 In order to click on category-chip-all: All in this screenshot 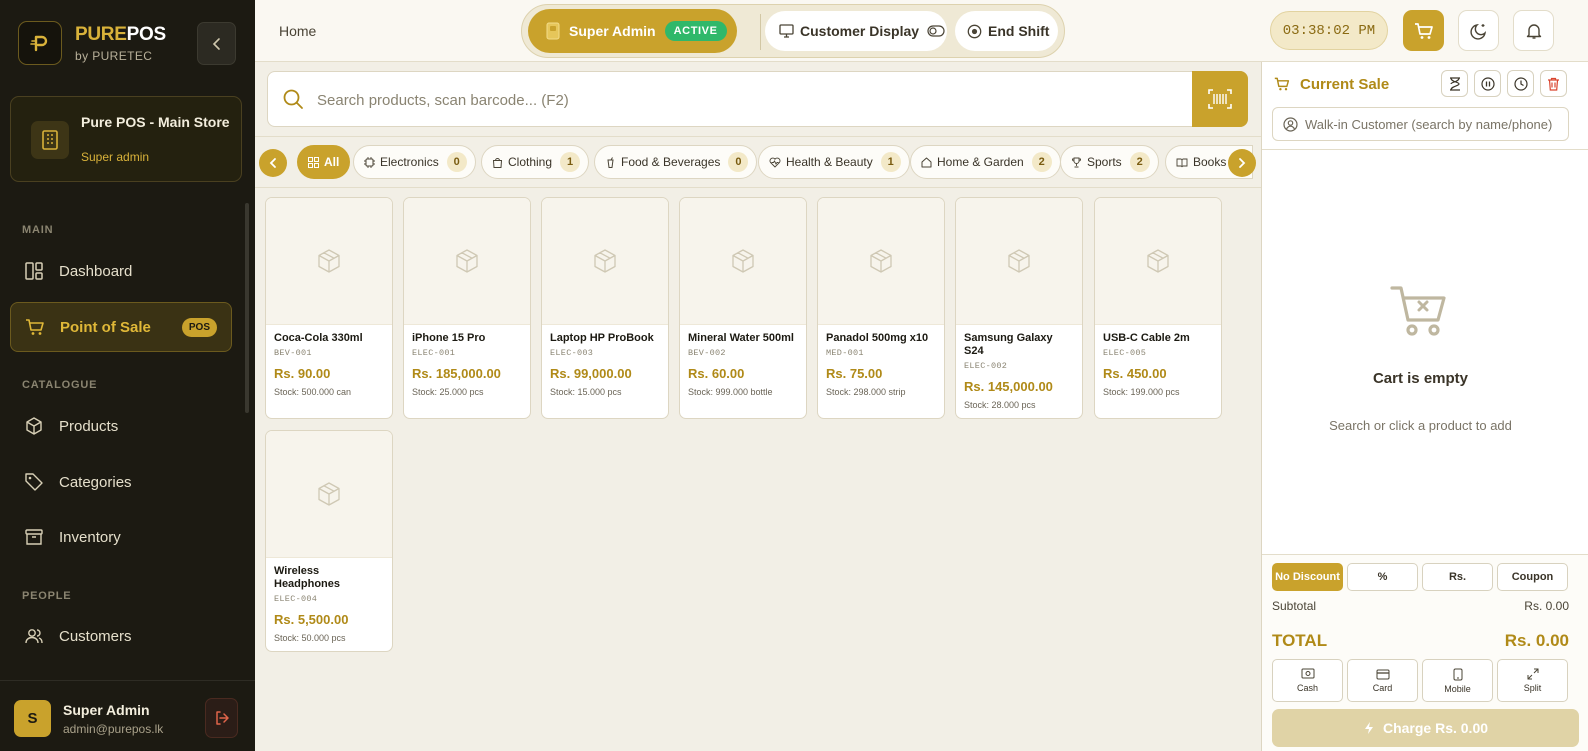, I will do `click(324, 162)`.